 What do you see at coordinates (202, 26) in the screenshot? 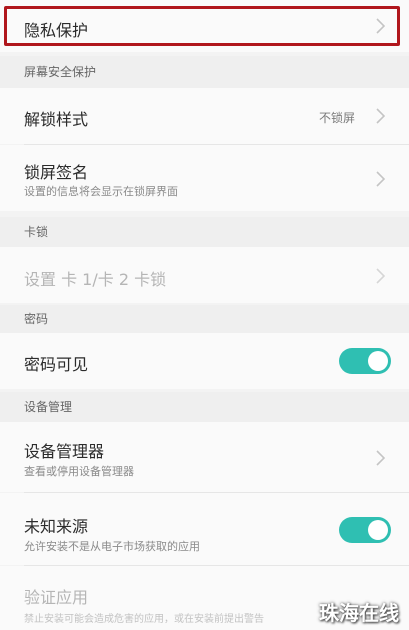
I see `highlight-box` at bounding box center [202, 26].